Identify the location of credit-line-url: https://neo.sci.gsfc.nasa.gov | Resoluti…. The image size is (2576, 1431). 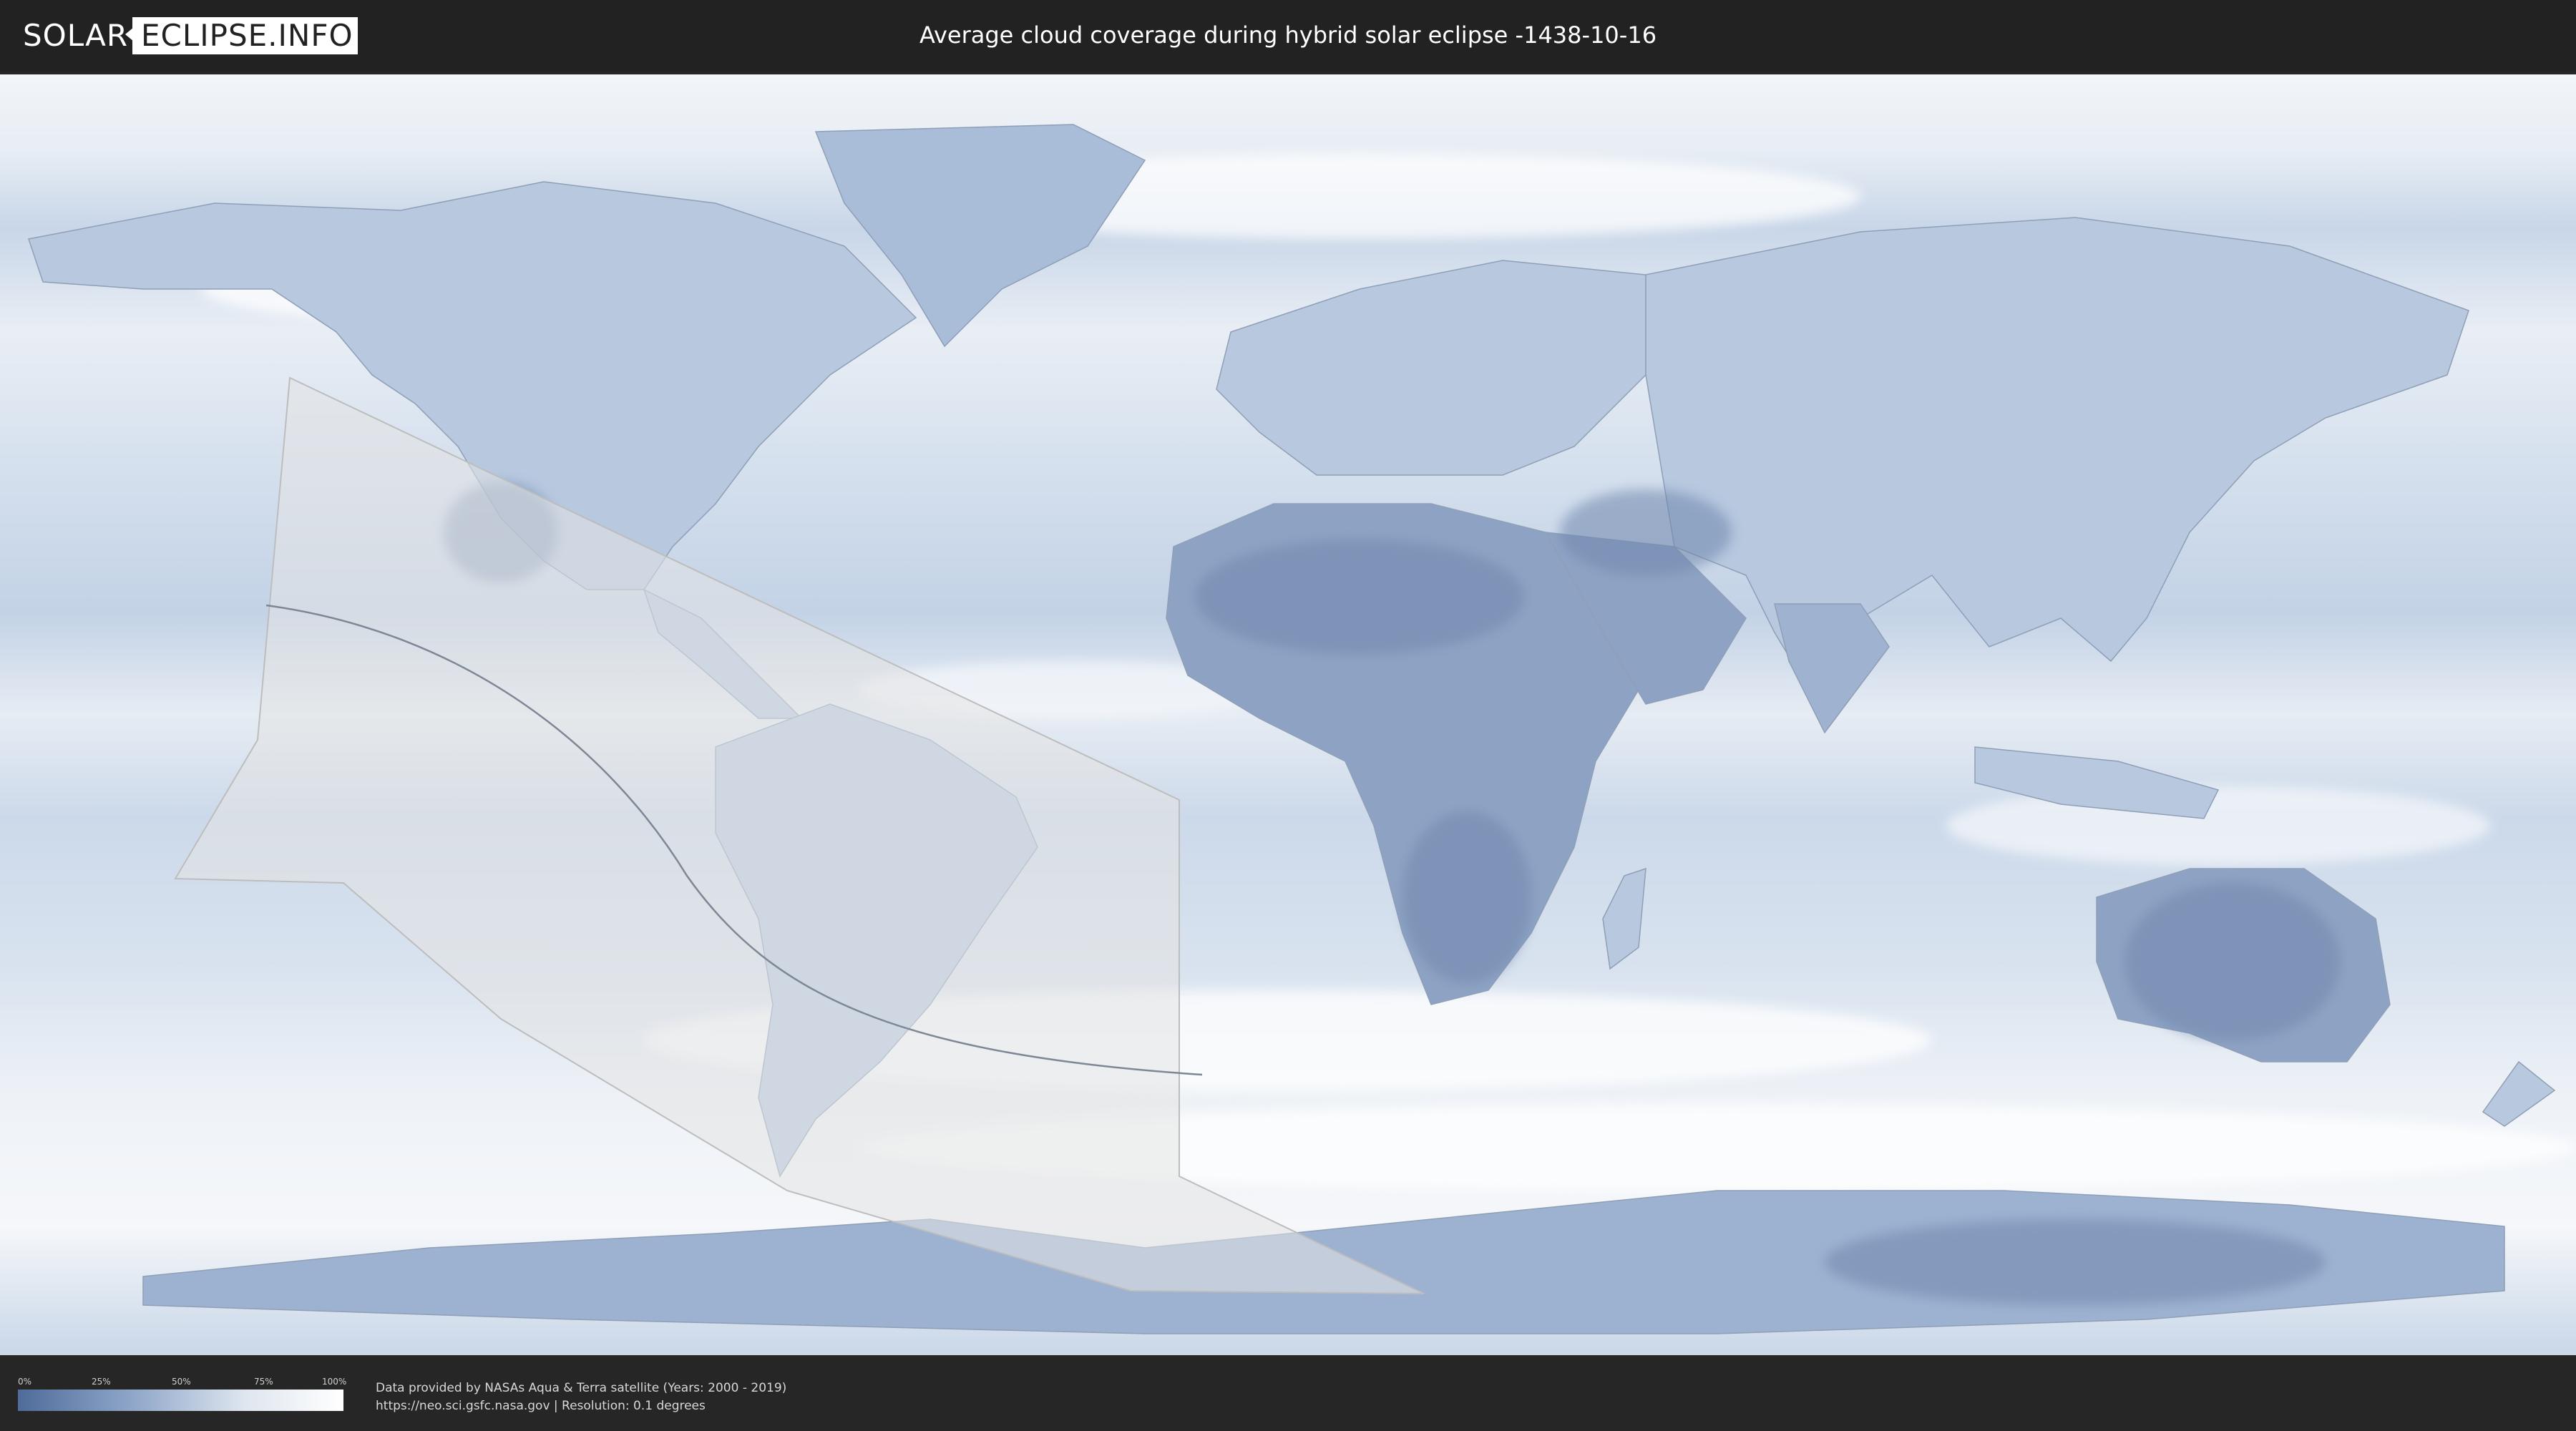
(581, 1406).